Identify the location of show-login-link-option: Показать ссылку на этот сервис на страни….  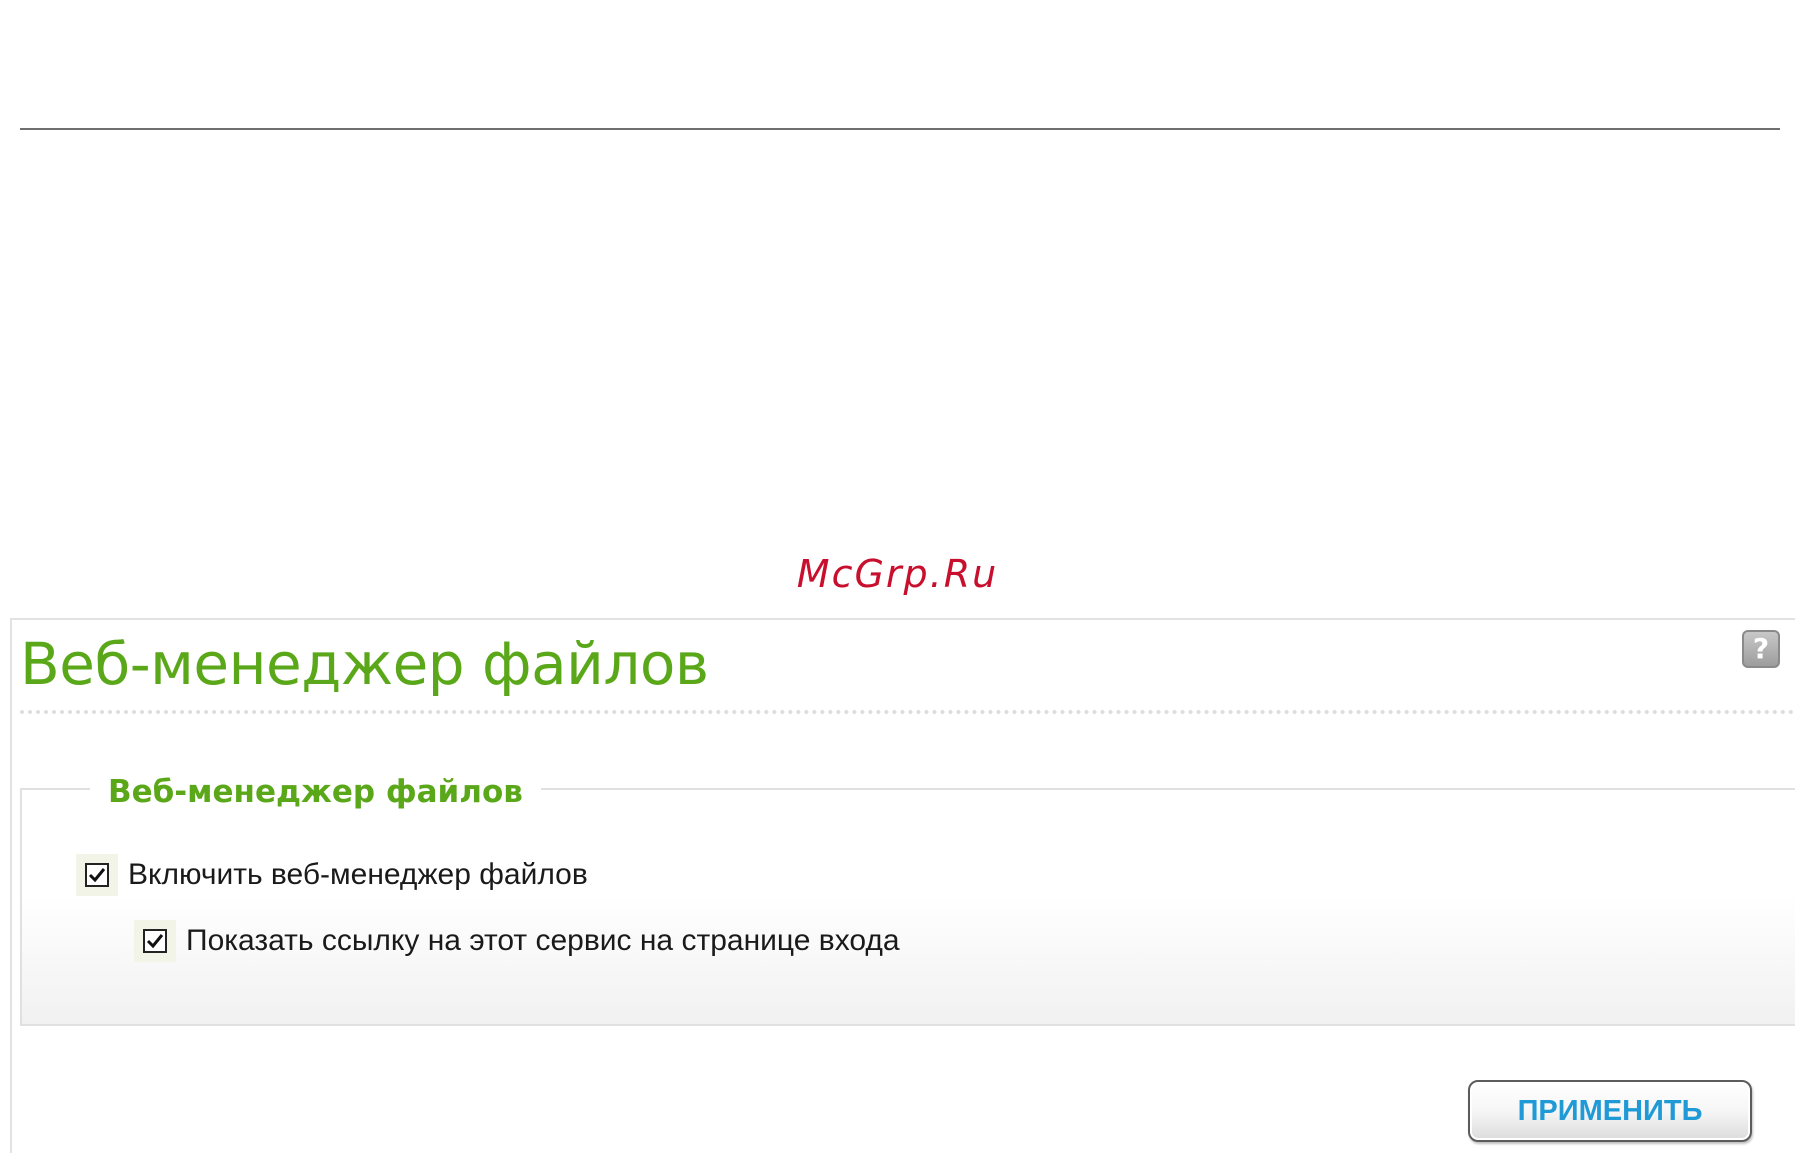
(517, 941).